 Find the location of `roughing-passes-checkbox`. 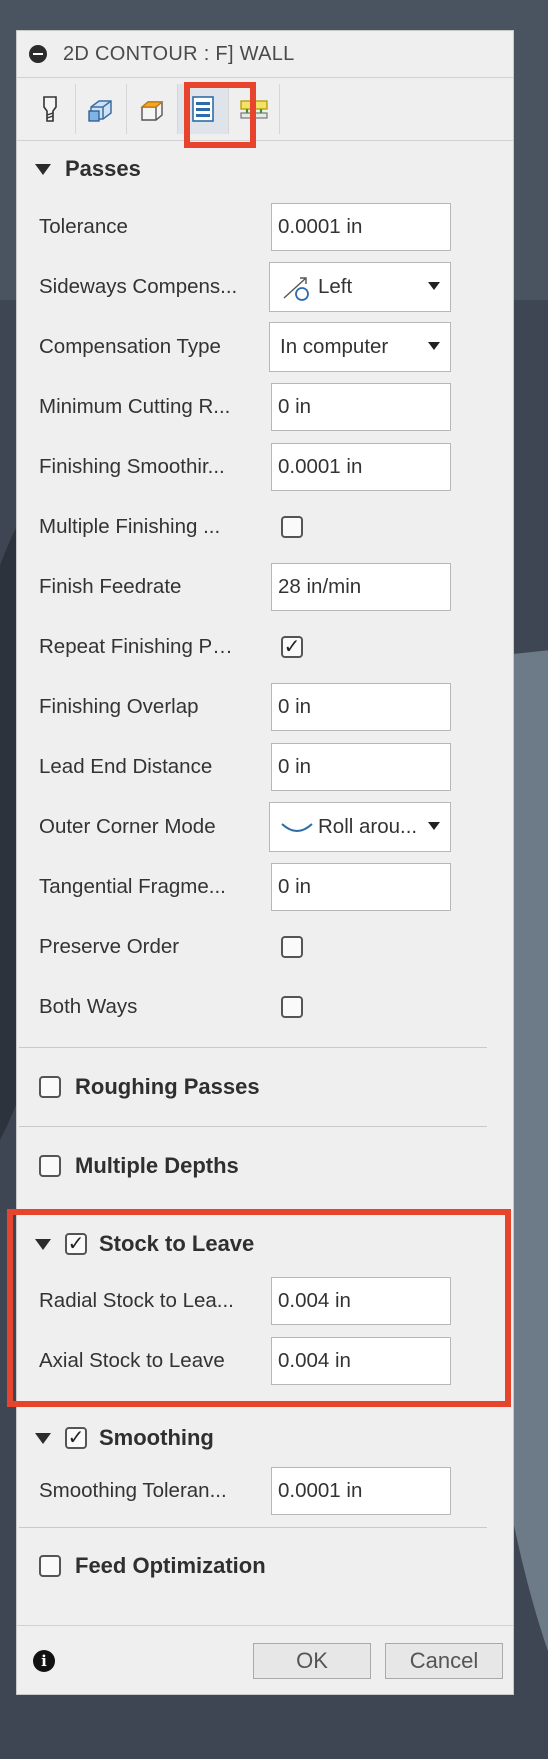

roughing-passes-checkbox is located at coordinates (50, 1087).